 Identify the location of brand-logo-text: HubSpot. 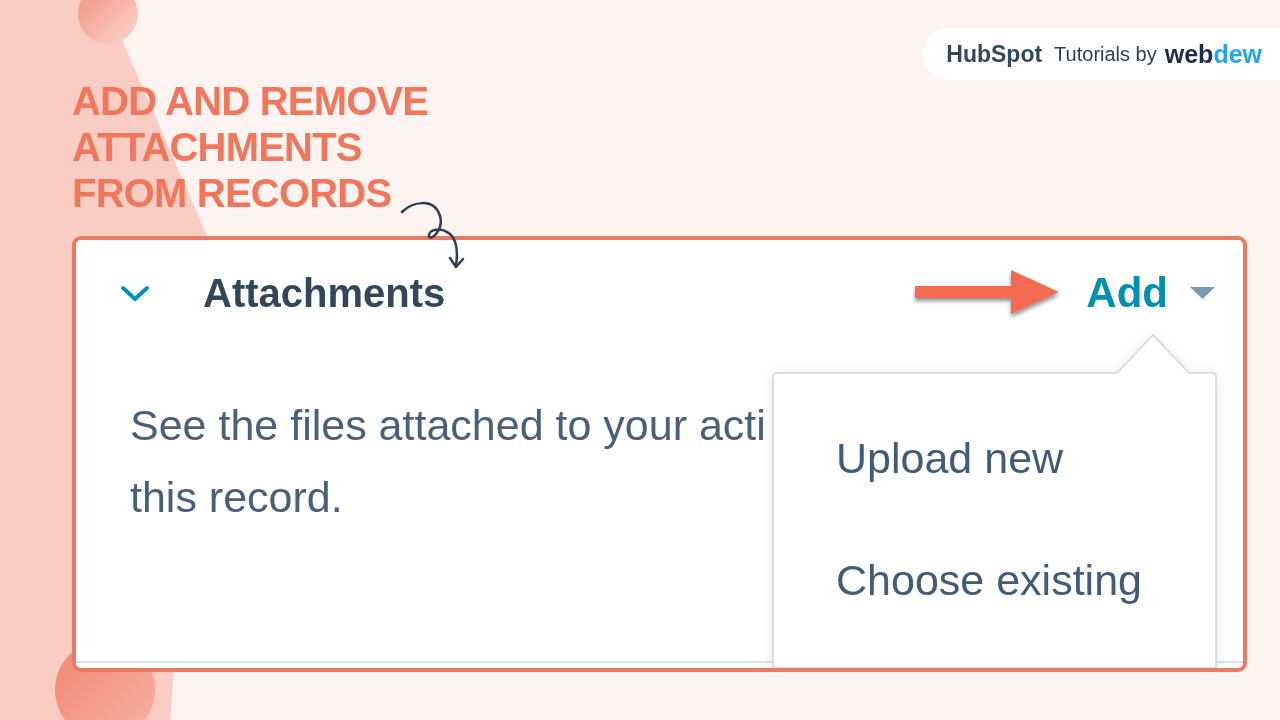
(994, 54).